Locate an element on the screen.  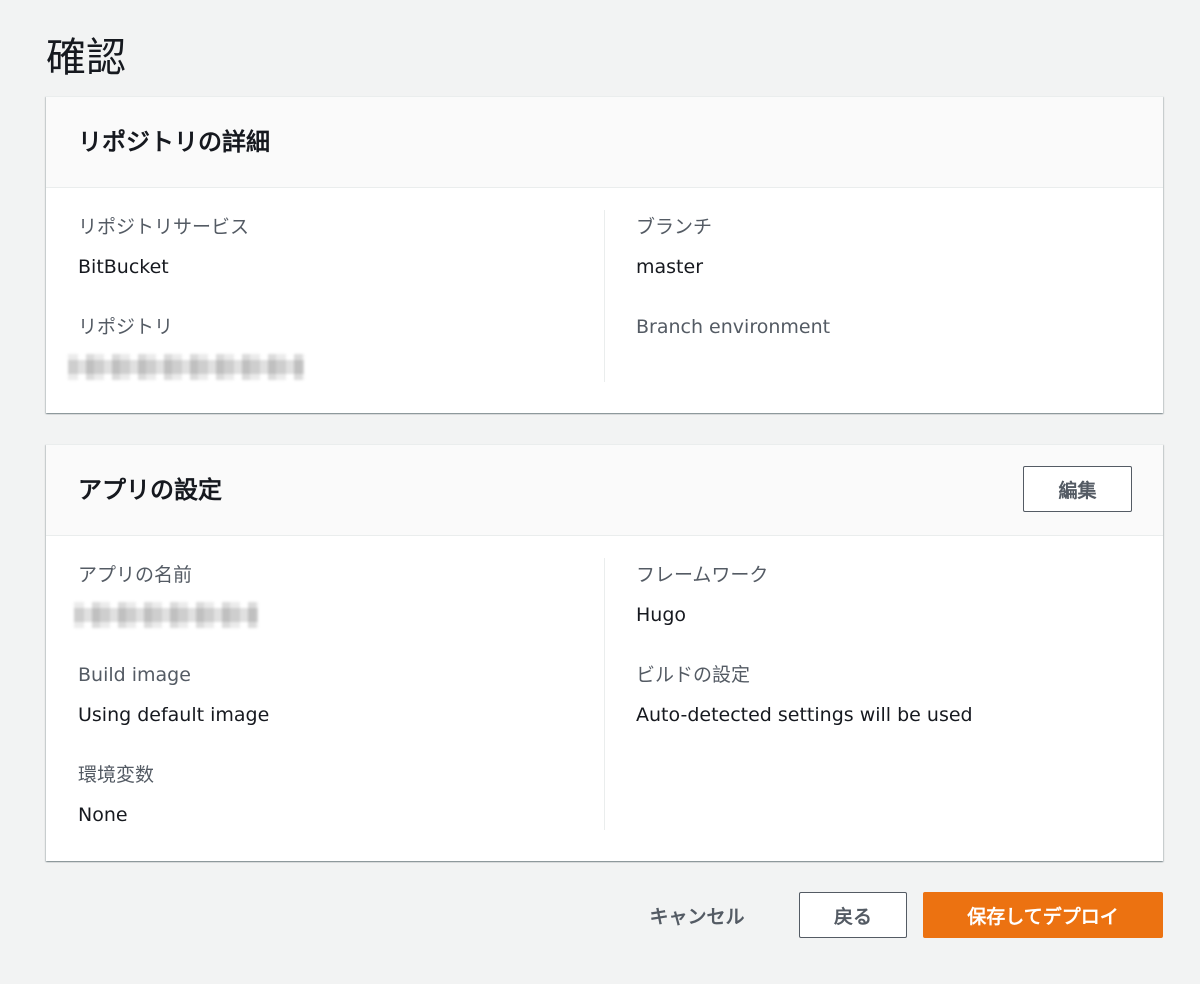
environment-variables-value: None is located at coordinates (103, 815).